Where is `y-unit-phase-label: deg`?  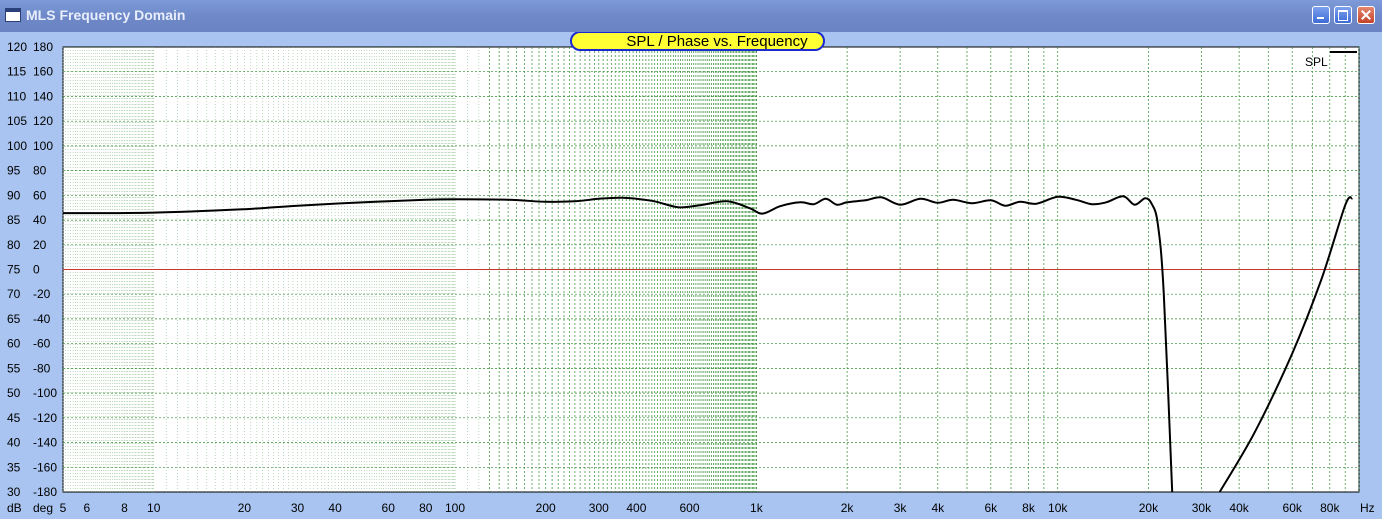
y-unit-phase-label: deg is located at coordinates (43, 508).